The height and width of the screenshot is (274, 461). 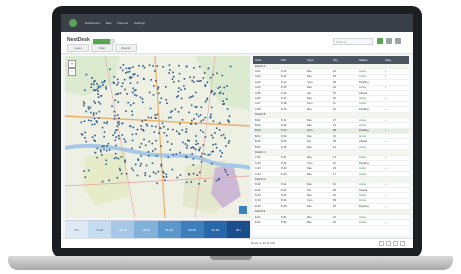 I want to click on table-cell: C-01, so click(x=258, y=158).